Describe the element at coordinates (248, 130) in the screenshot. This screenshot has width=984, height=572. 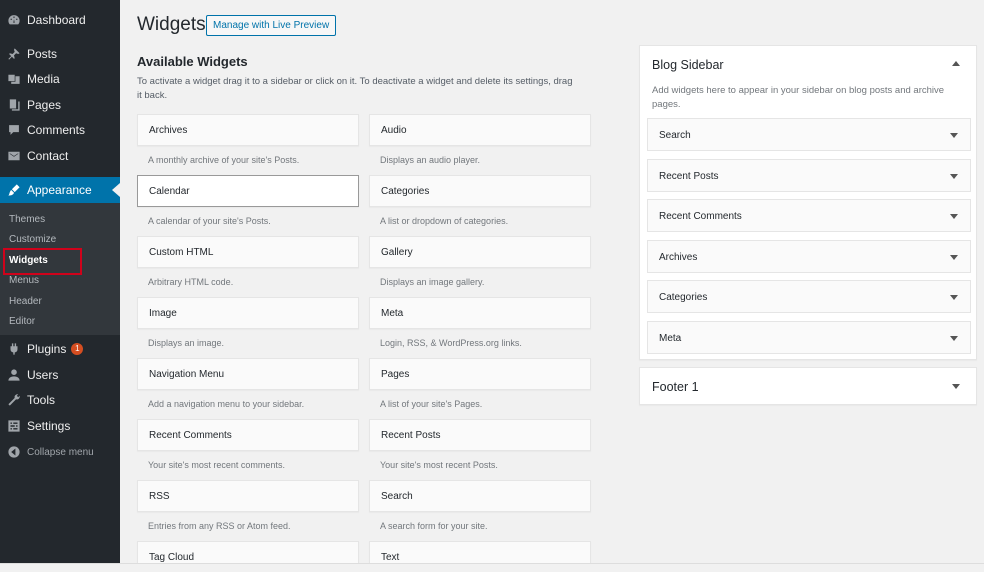
I see `available-widget: Archives` at that location.